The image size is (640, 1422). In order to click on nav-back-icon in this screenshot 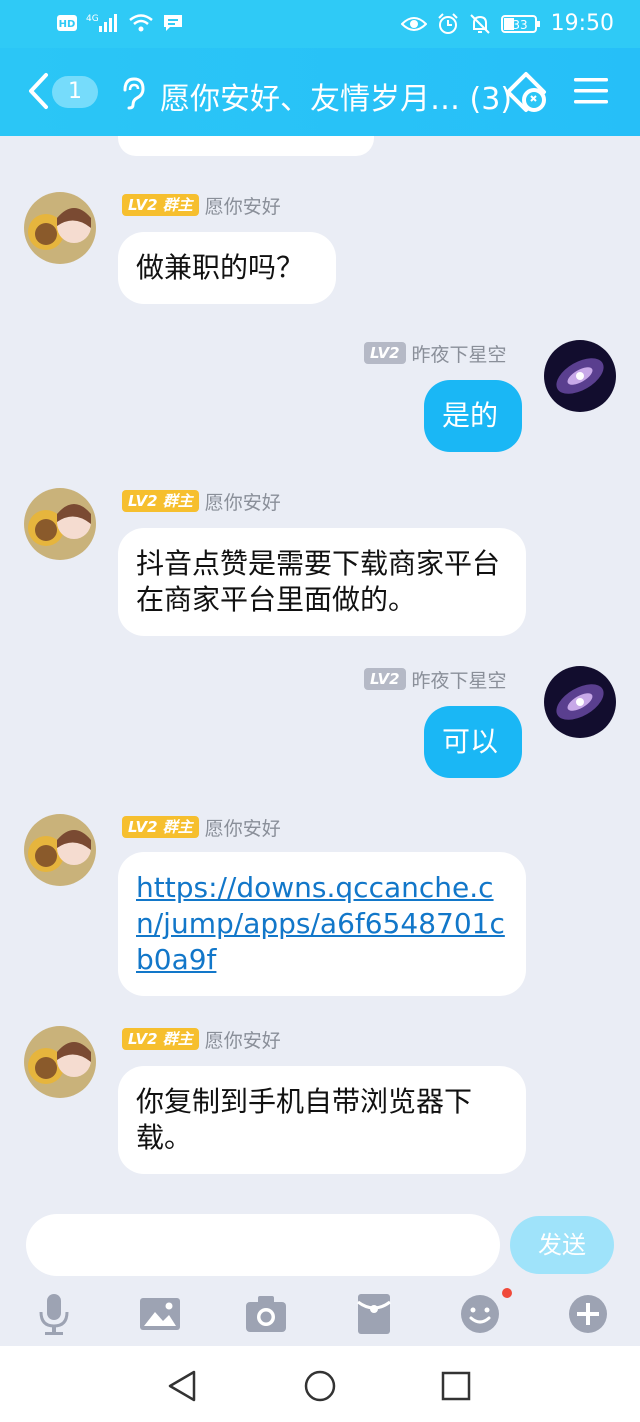, I will do `click(182, 1386)`.